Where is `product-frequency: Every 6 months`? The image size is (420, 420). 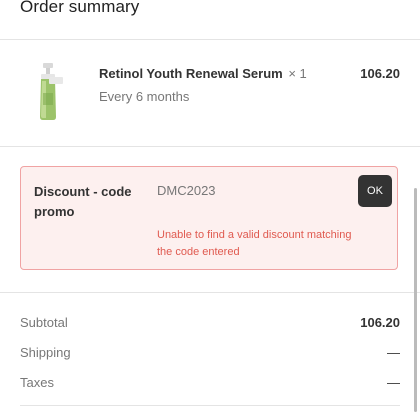
product-frequency: Every 6 months is located at coordinates (144, 96).